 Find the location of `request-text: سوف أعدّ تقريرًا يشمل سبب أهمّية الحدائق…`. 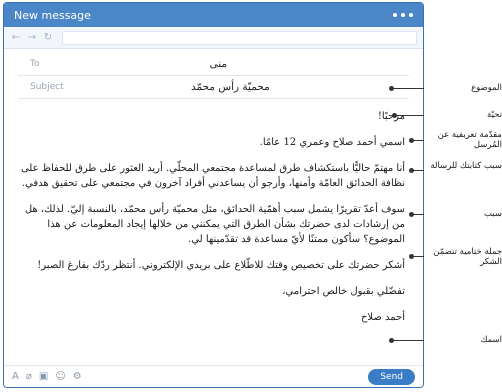

request-text: سوف أعدّ تقريرًا يشمل سبب أهمّية الحدائق… is located at coordinates (214, 224).